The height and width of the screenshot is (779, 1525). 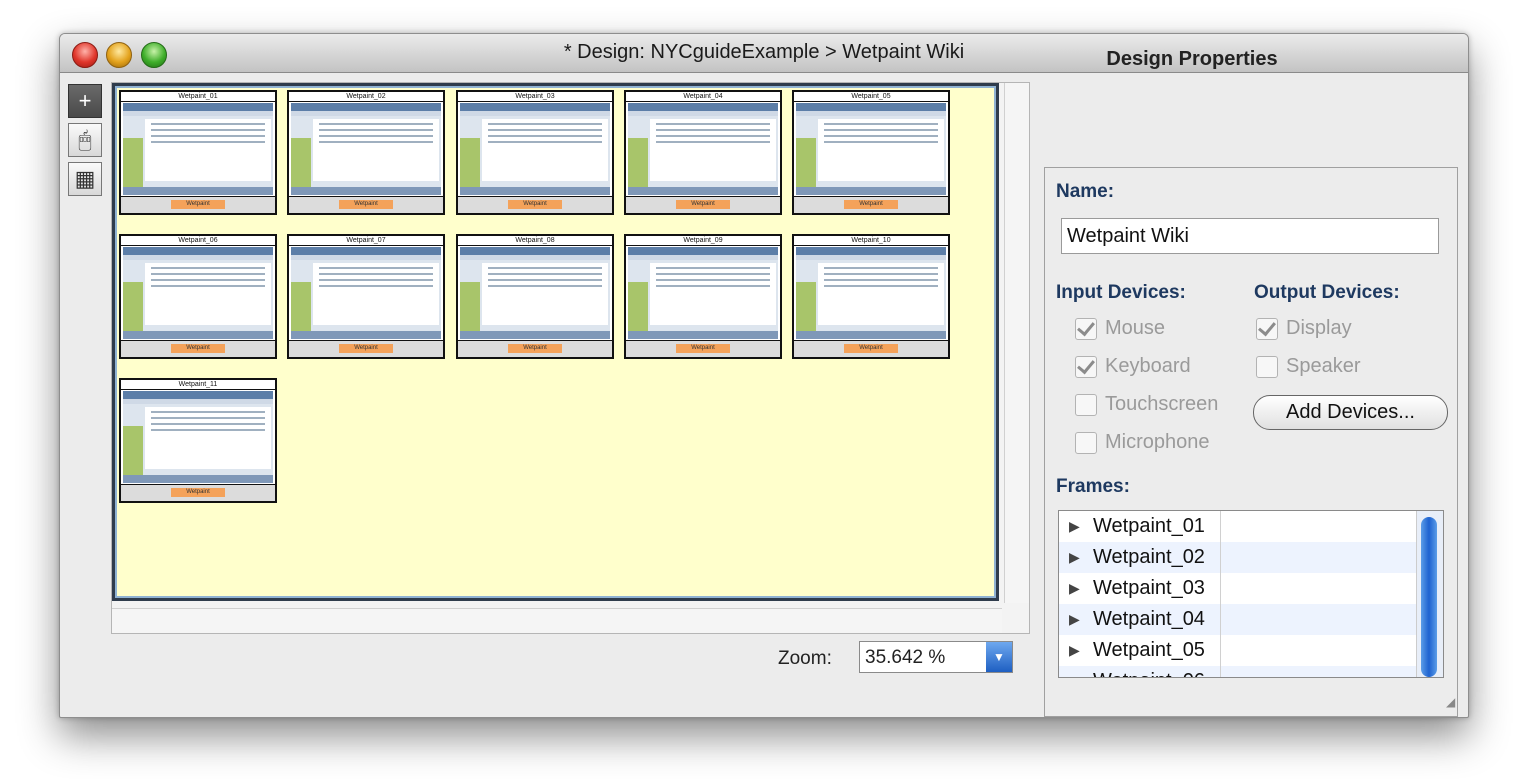 I want to click on frame-thumbnail-title: Wetpaint_03, so click(x=535, y=97).